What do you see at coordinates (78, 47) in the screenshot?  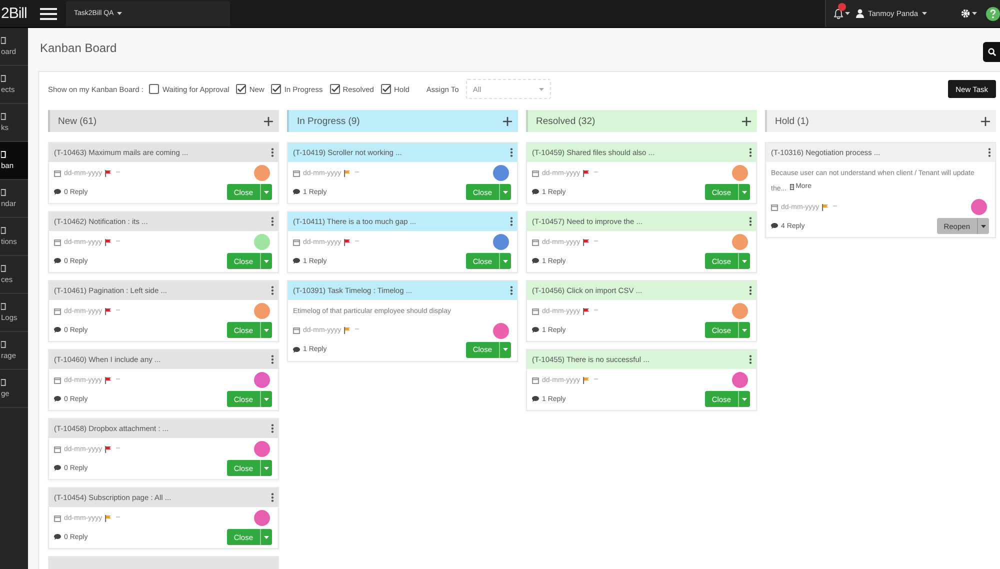 I see `page-title: Kanban Board` at bounding box center [78, 47].